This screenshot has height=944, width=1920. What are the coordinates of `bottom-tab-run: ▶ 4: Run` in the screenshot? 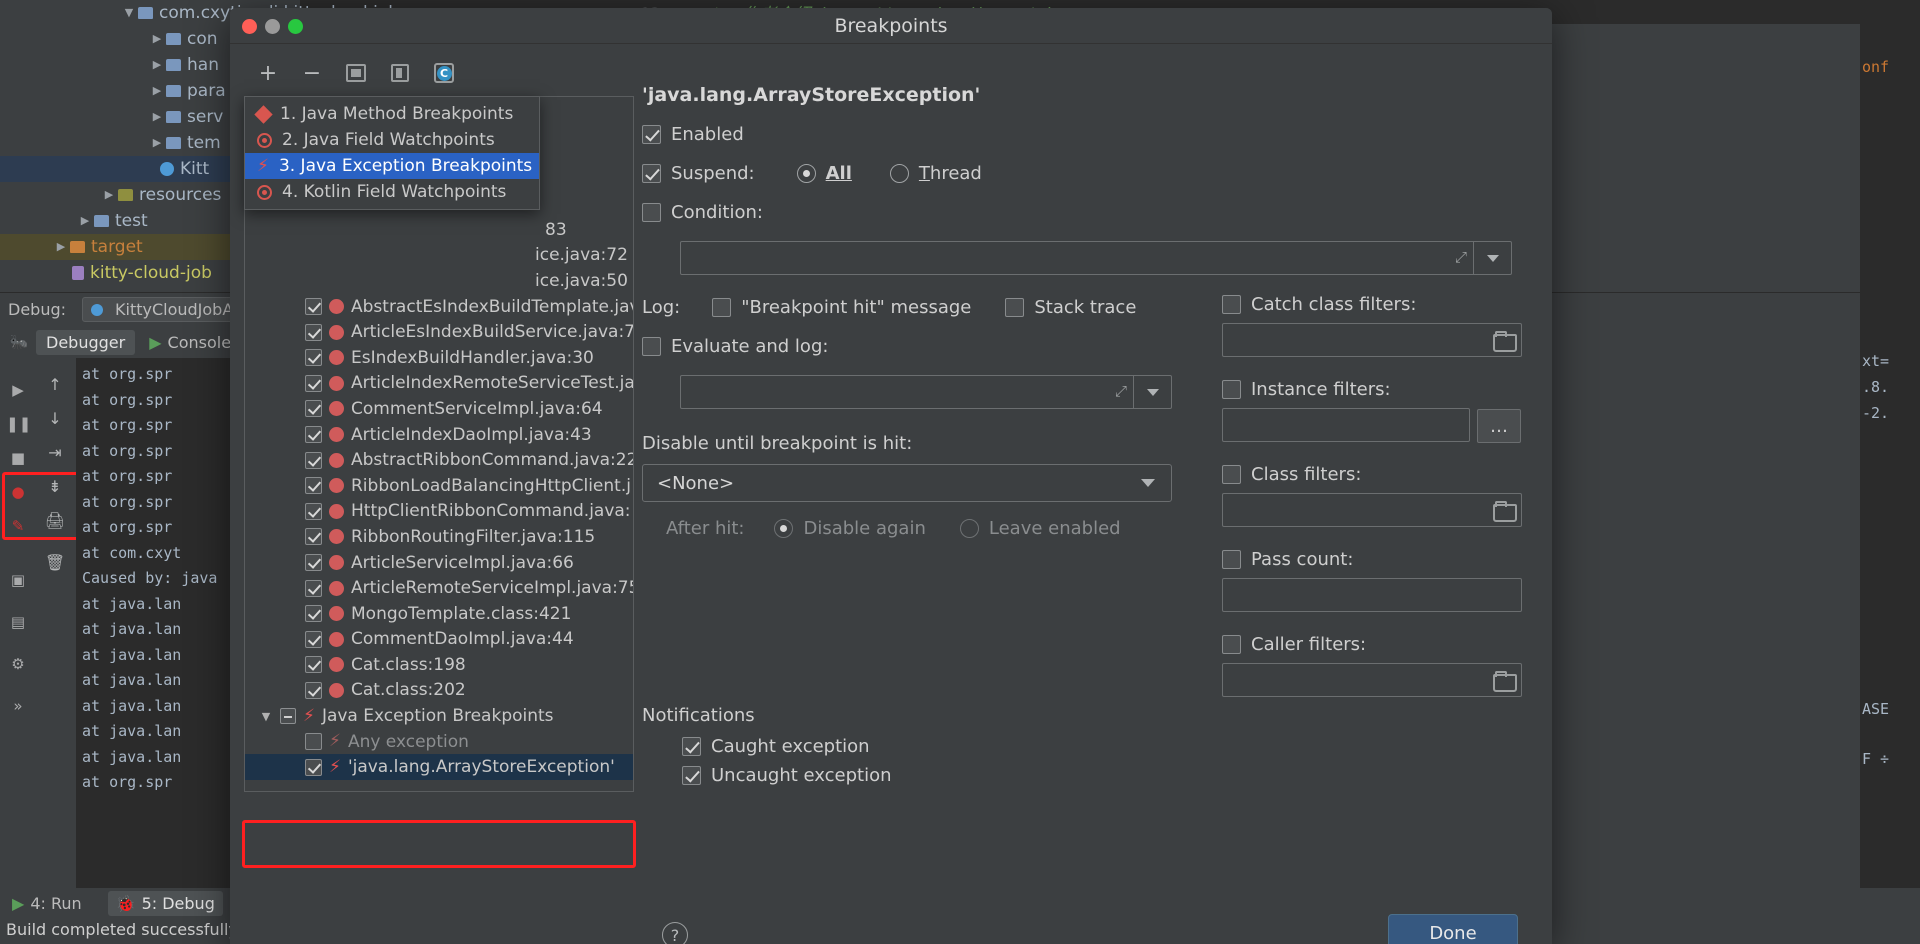 It's located at (47, 903).